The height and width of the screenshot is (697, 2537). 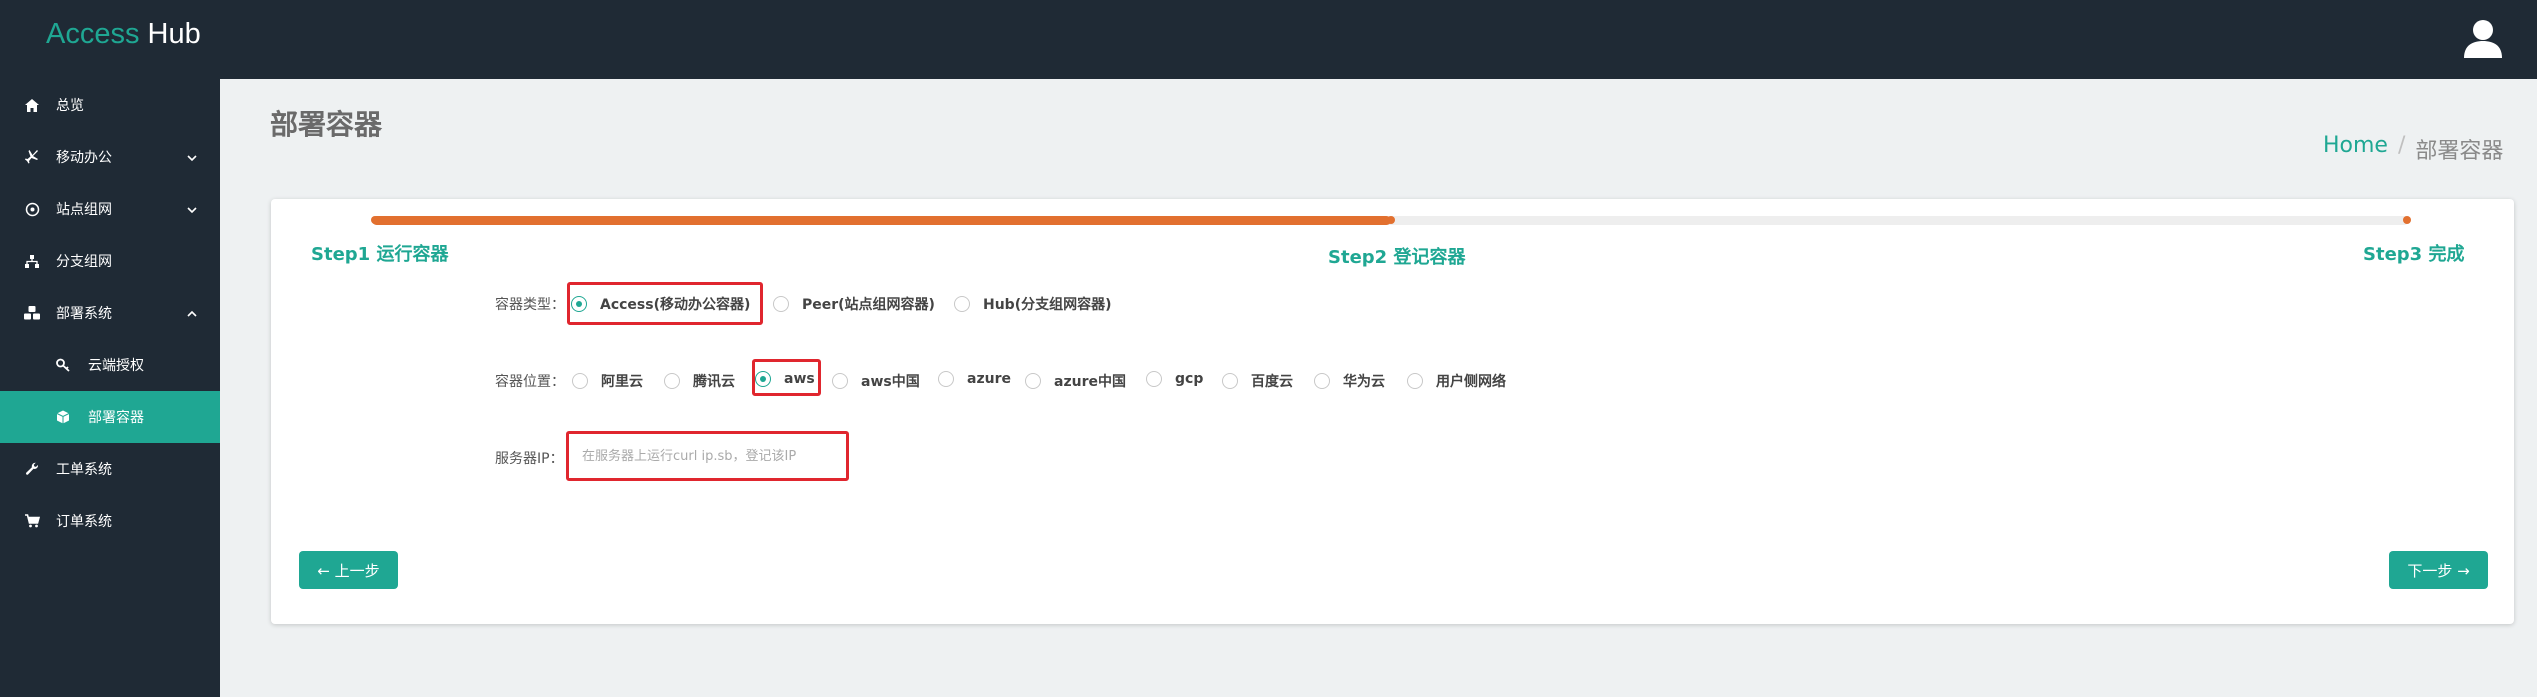 I want to click on logo-text-hub: Hub, so click(x=174, y=34).